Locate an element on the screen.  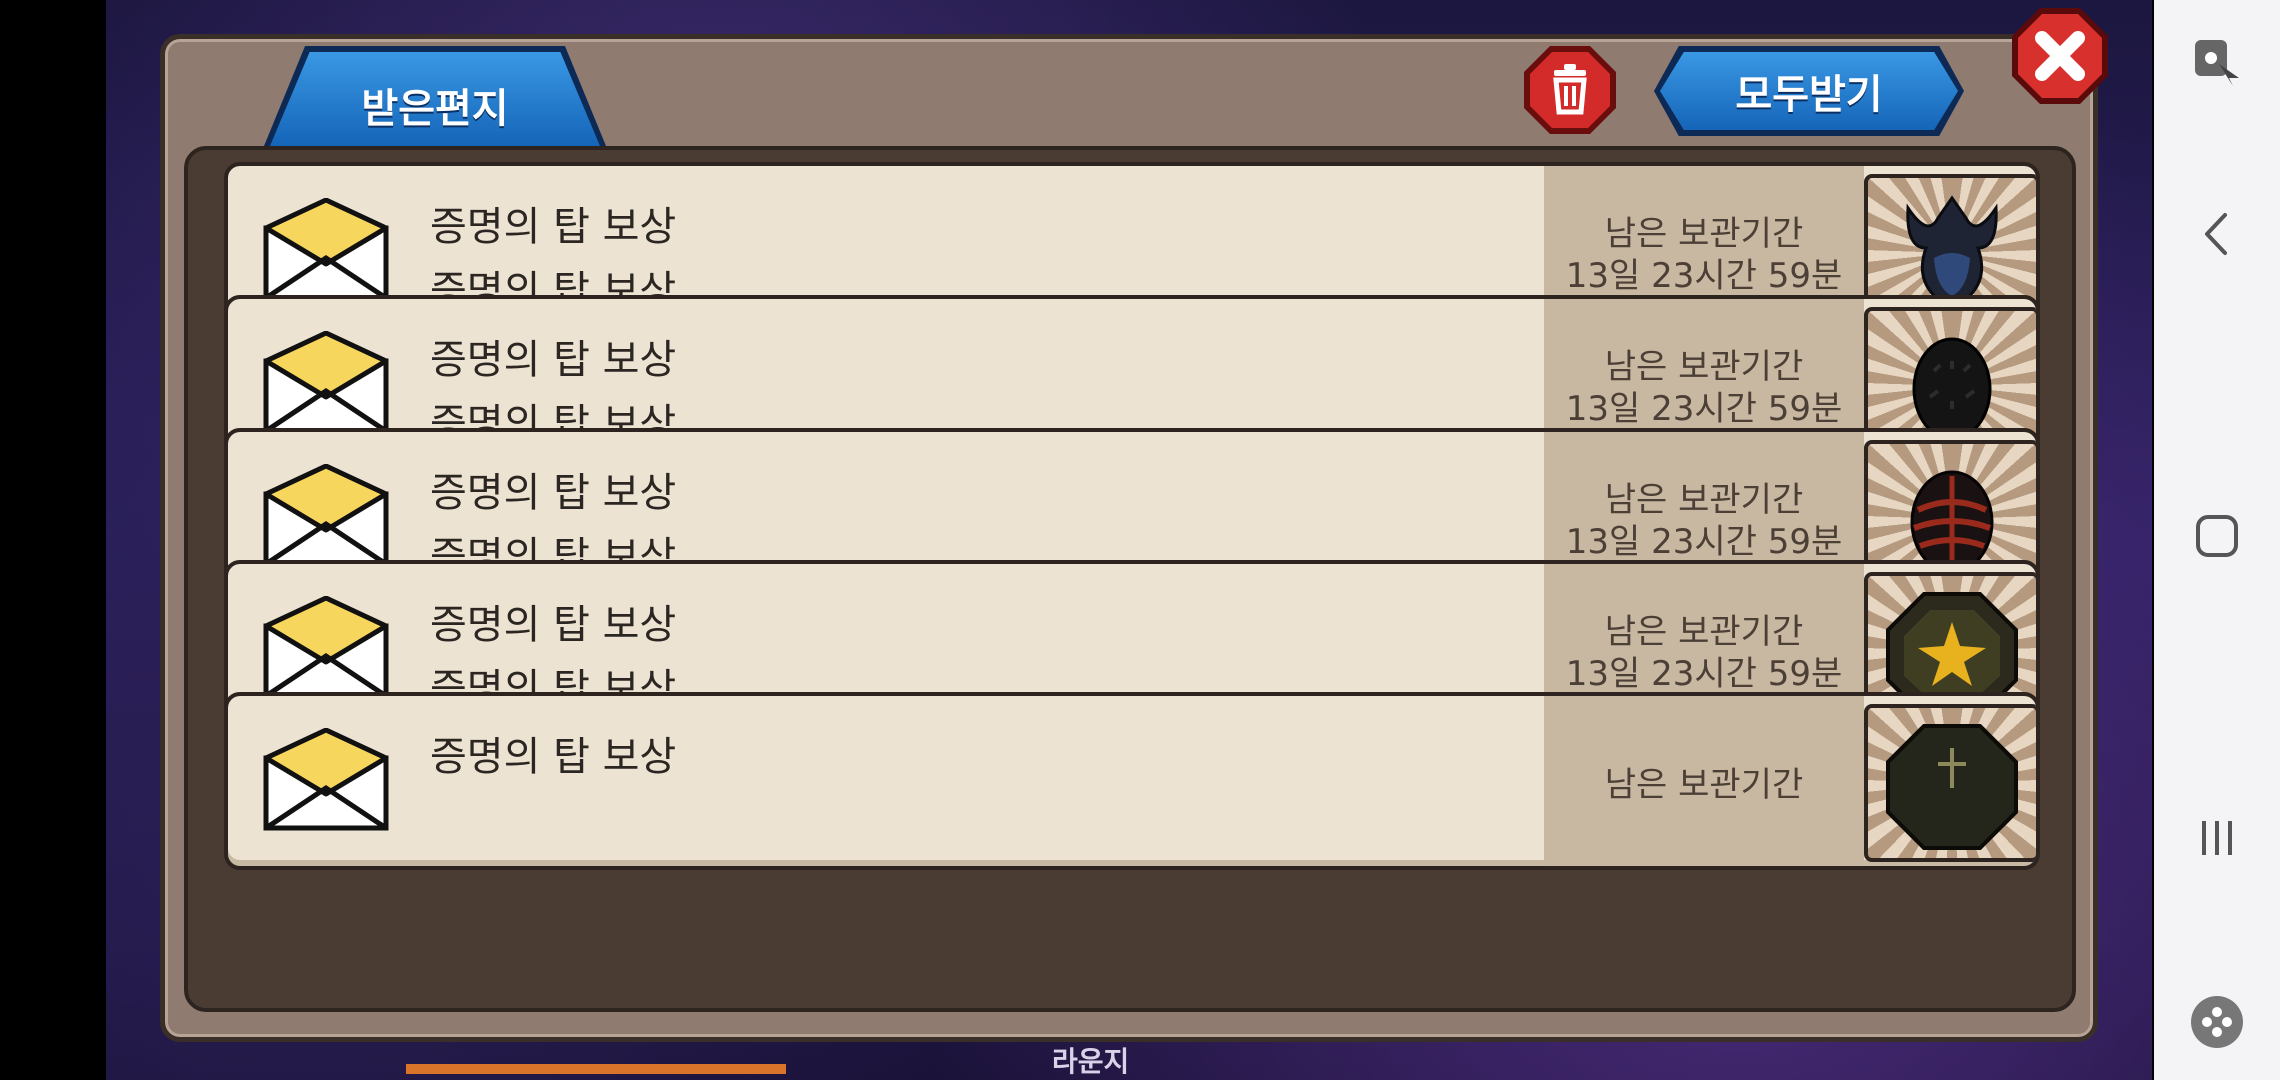
close-icon is located at coordinates (2060, 56).